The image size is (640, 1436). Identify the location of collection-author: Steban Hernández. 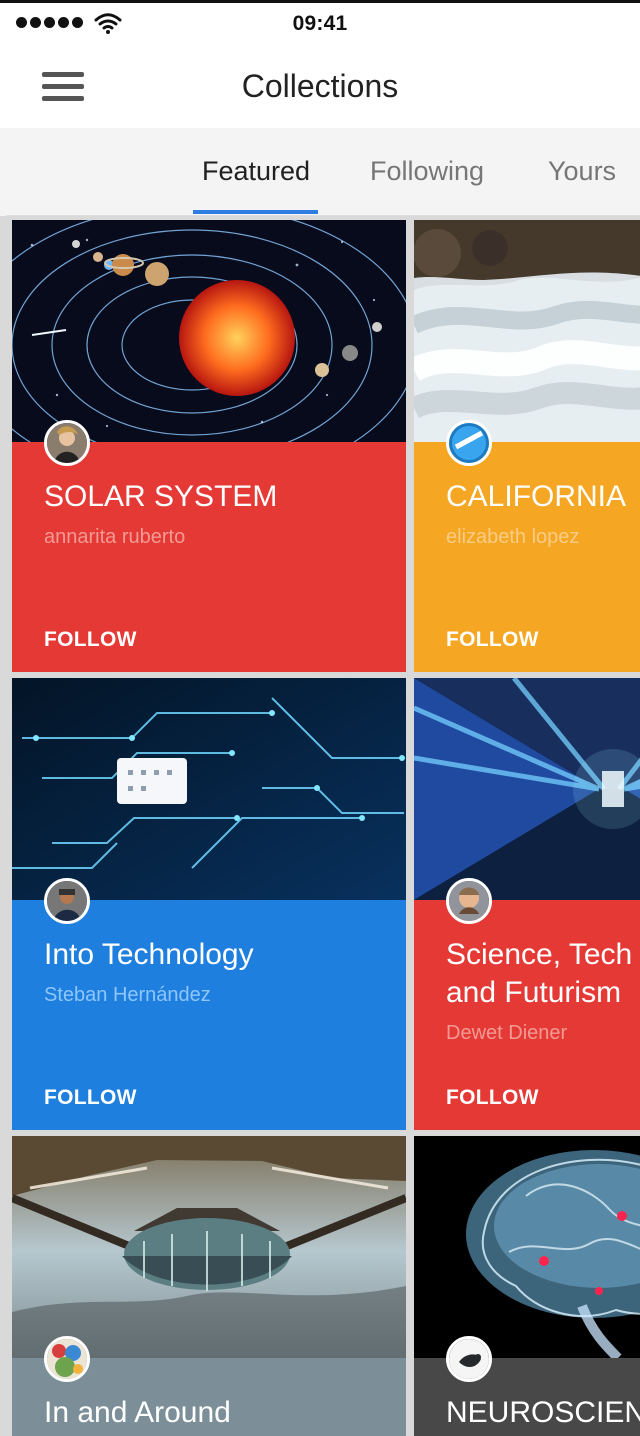
(127, 995).